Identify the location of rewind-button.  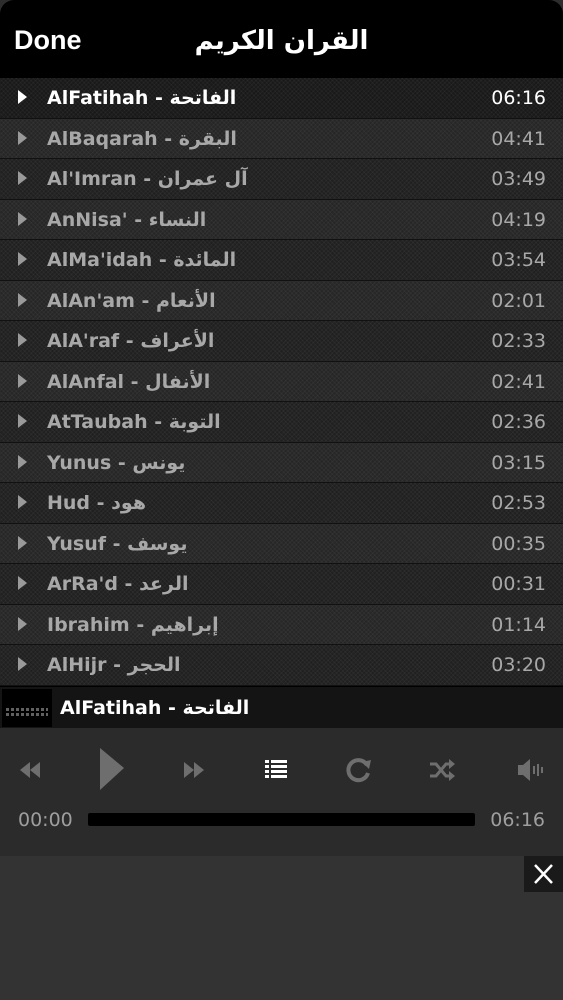
(32, 770).